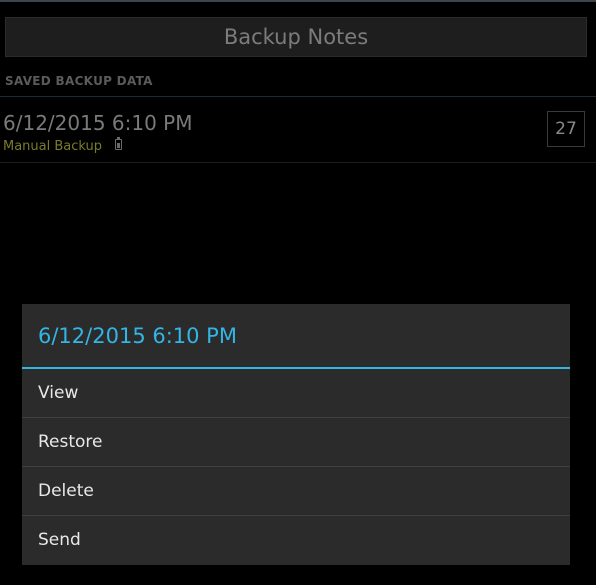 This screenshot has height=585, width=596. Describe the element at coordinates (79, 81) in the screenshot. I see `section-header-saved-backup: SAVED BACKUP DATA` at that location.